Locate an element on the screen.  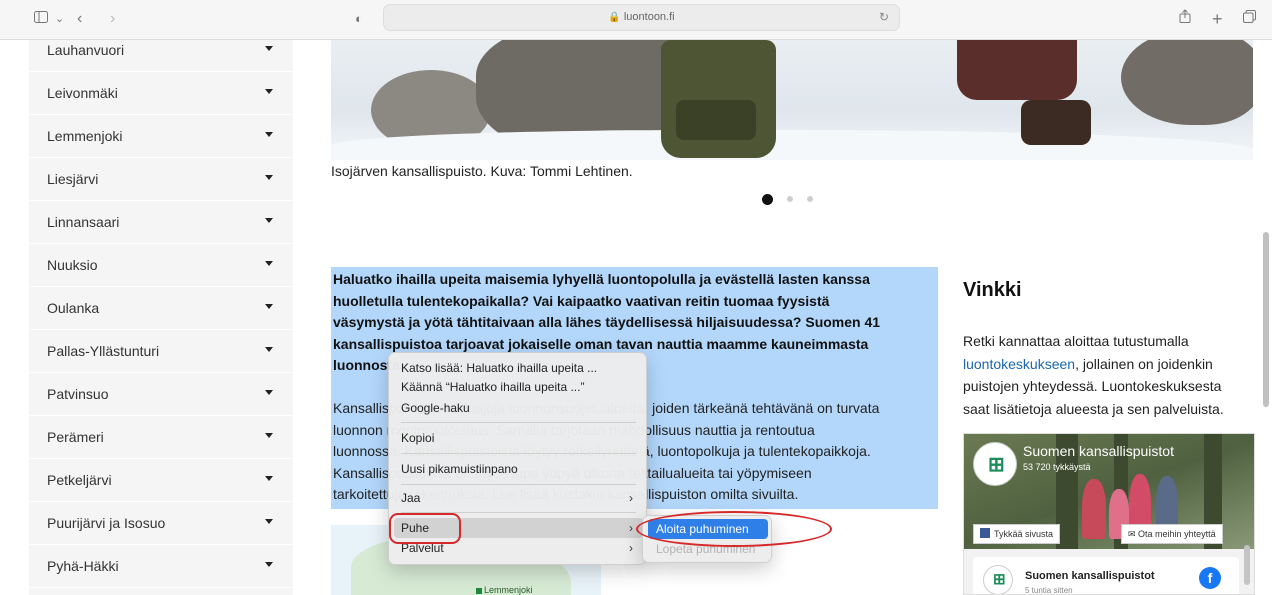
privacy-shield-icon: ◐ is located at coordinates (359, 19).